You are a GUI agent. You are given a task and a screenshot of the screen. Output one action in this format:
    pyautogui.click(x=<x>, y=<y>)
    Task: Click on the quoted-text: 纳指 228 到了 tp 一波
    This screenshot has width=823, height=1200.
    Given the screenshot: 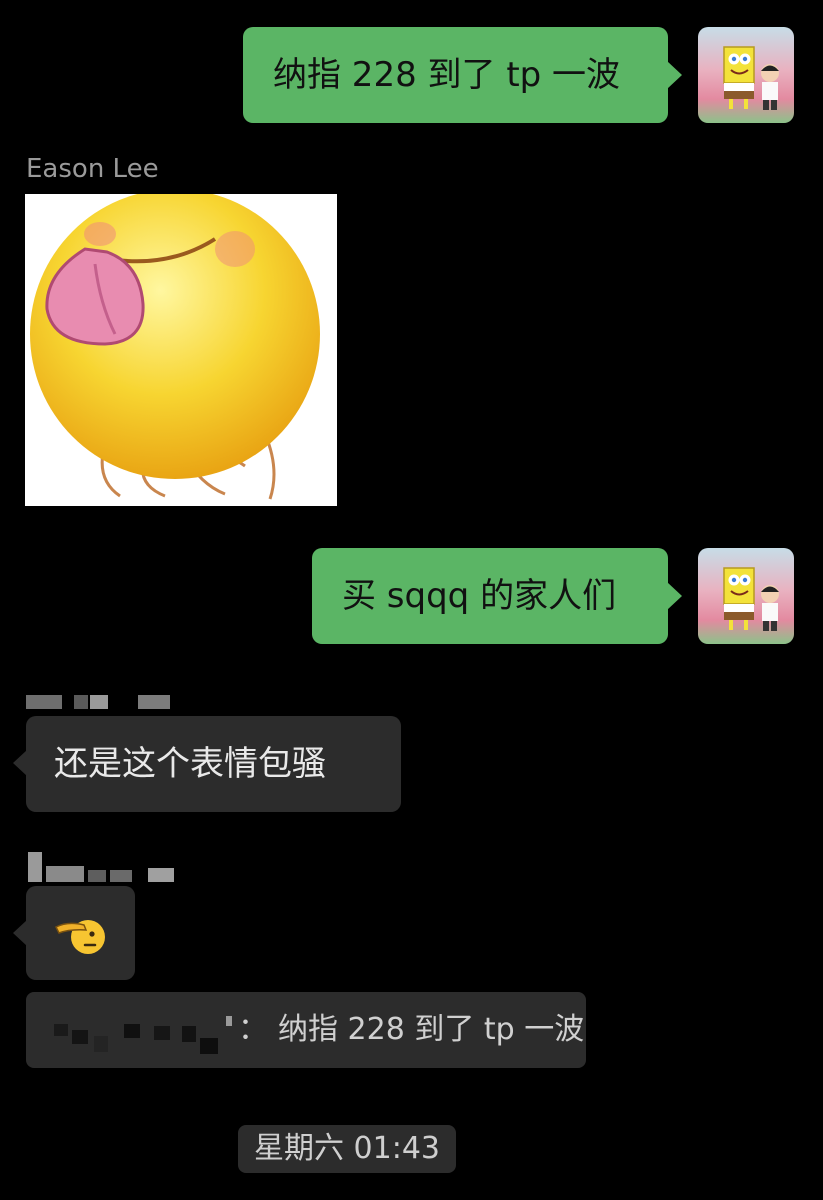 What is the action you would take?
    pyautogui.click(x=431, y=1029)
    